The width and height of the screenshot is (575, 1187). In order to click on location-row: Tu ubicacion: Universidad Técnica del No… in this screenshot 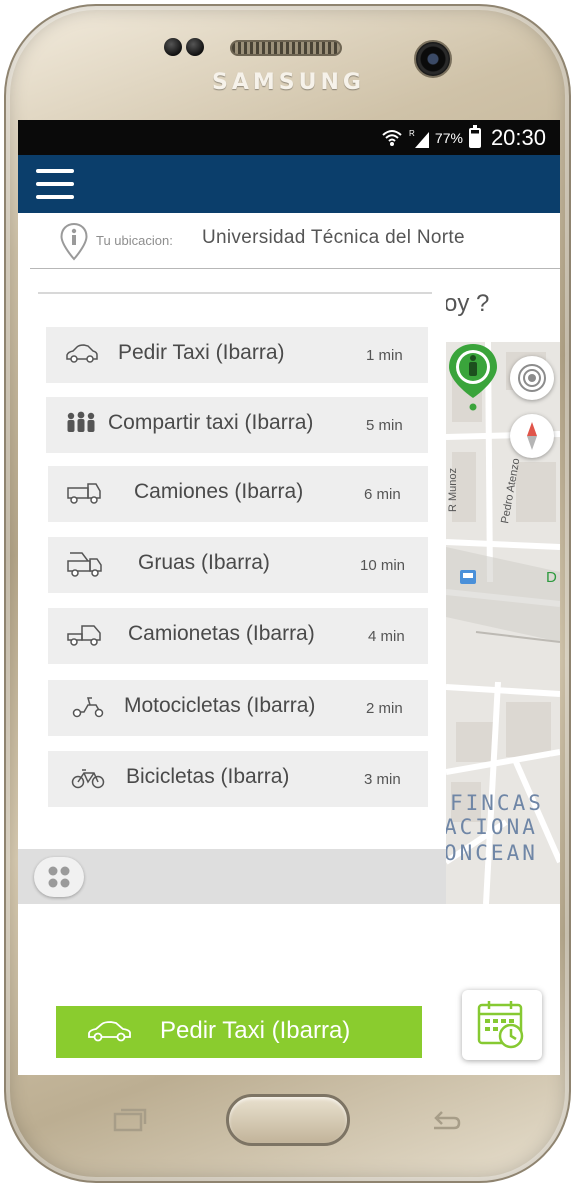, I will do `click(295, 241)`.